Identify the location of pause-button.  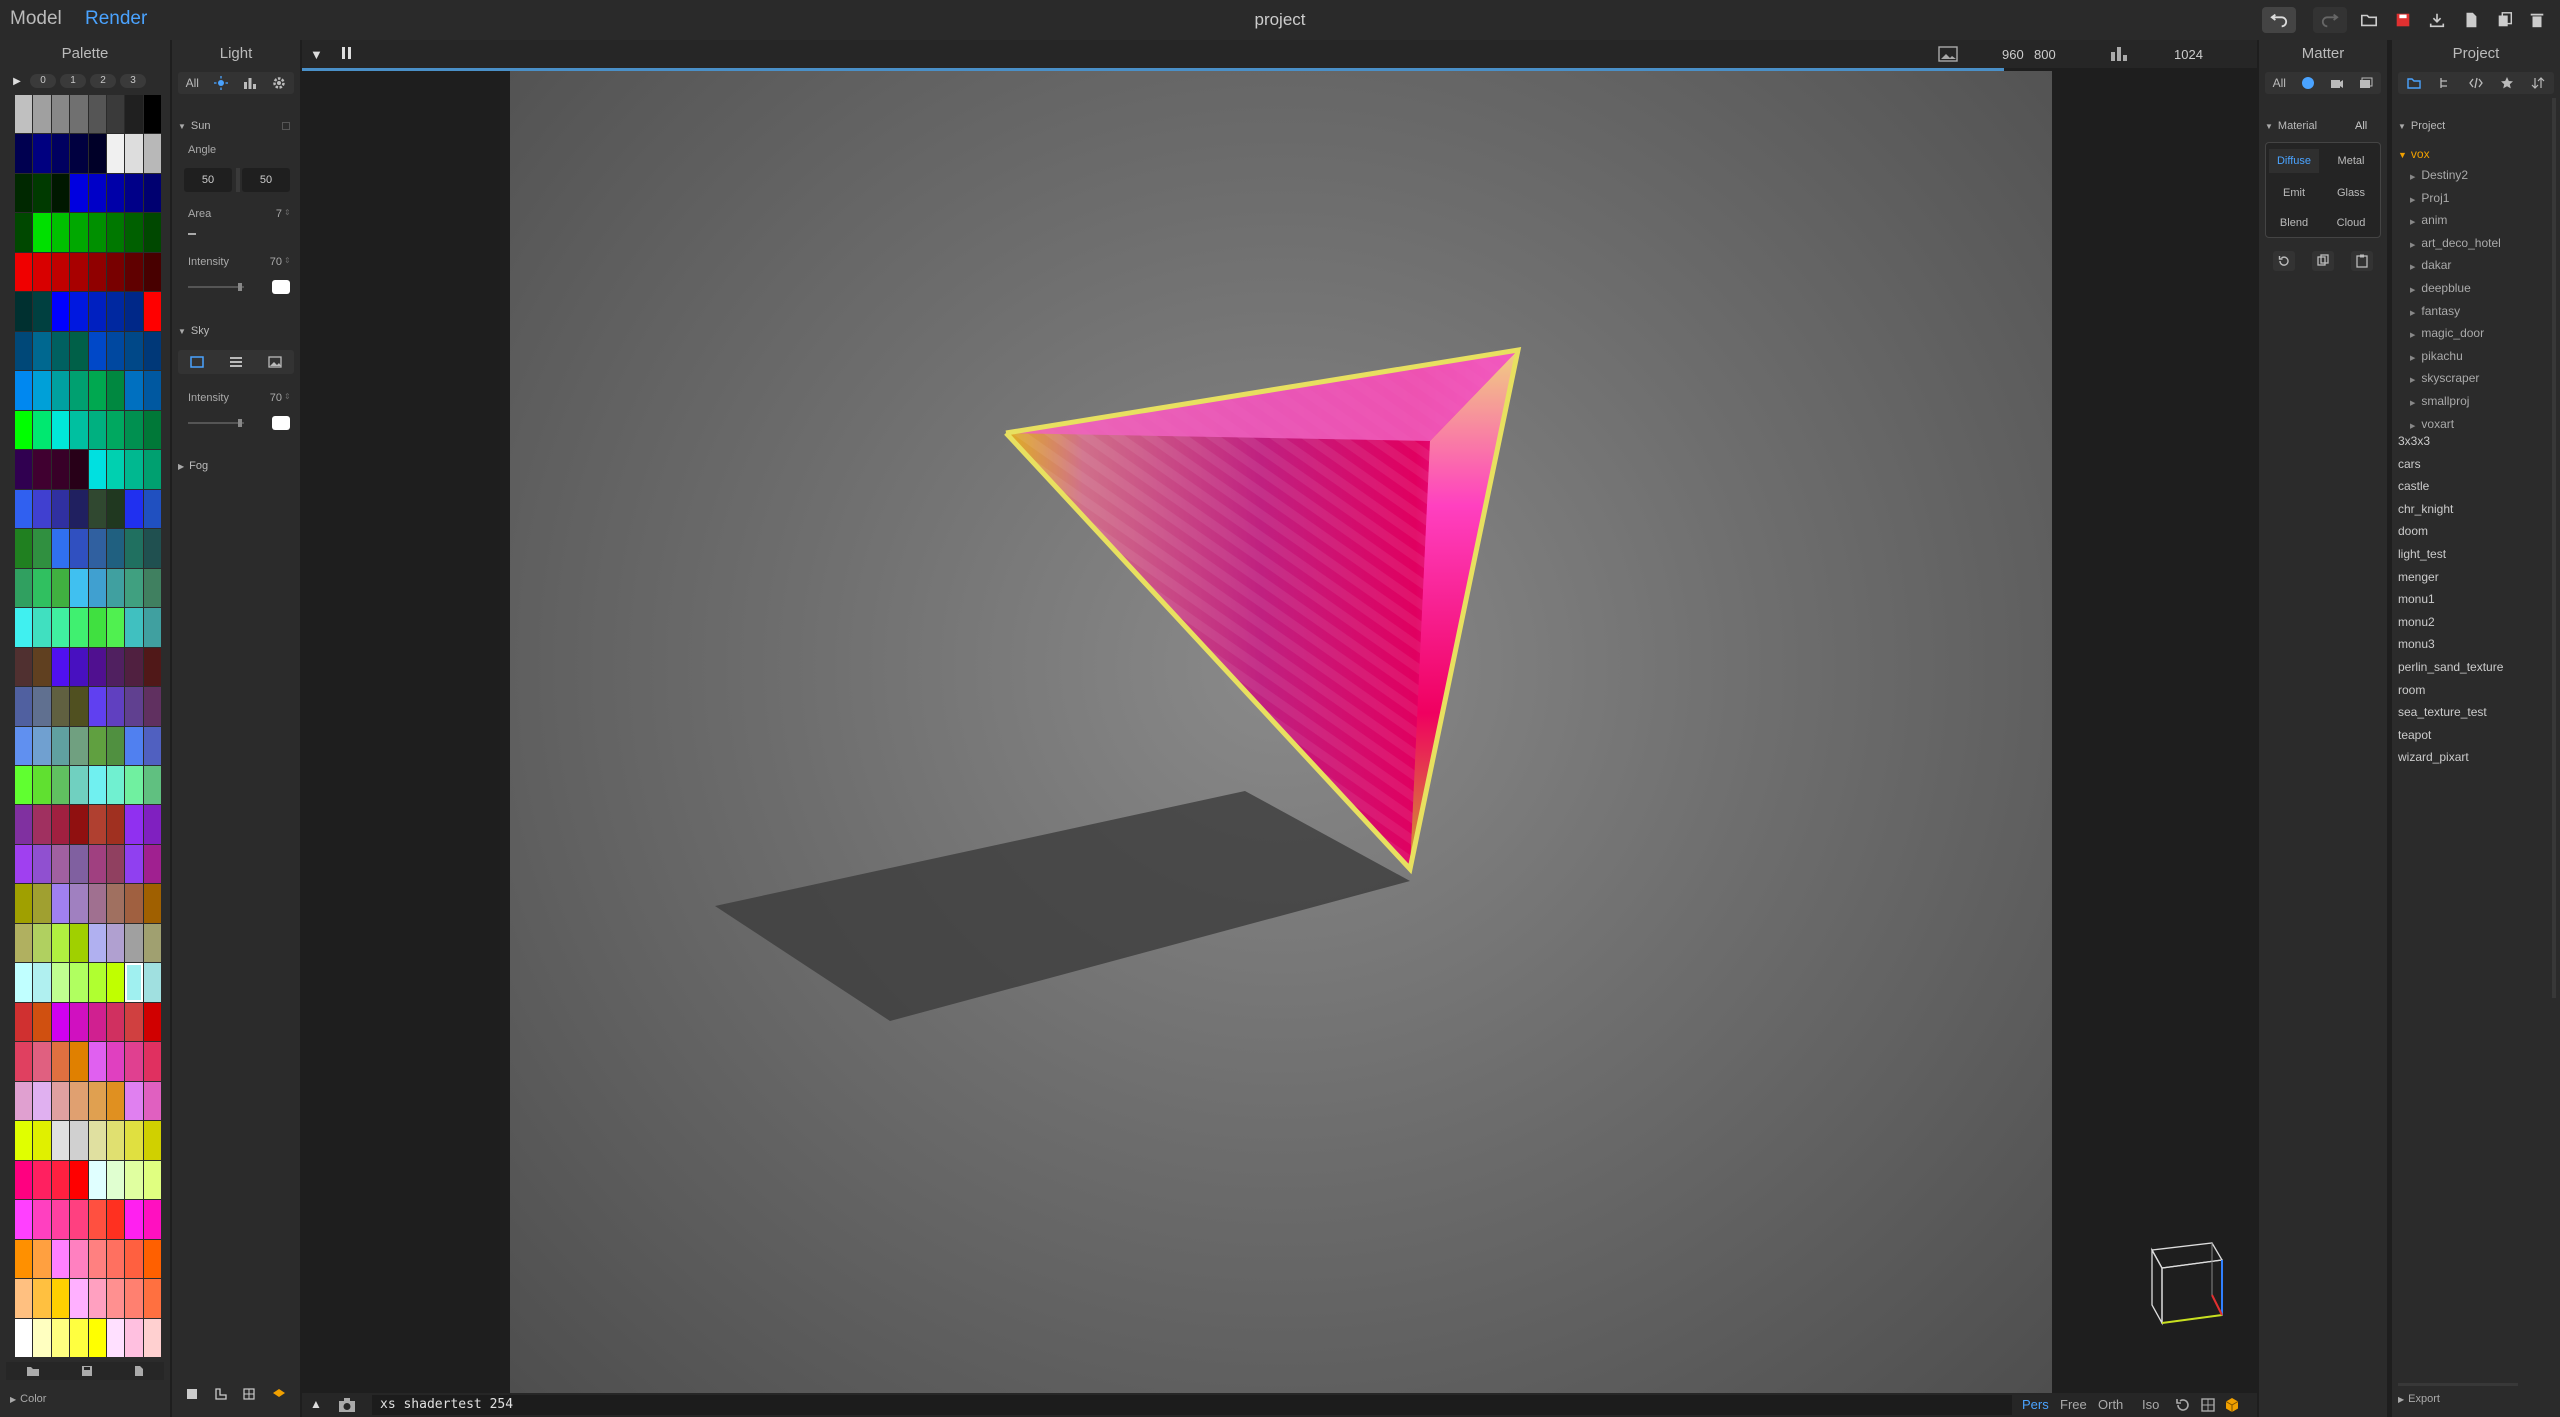
(348, 54).